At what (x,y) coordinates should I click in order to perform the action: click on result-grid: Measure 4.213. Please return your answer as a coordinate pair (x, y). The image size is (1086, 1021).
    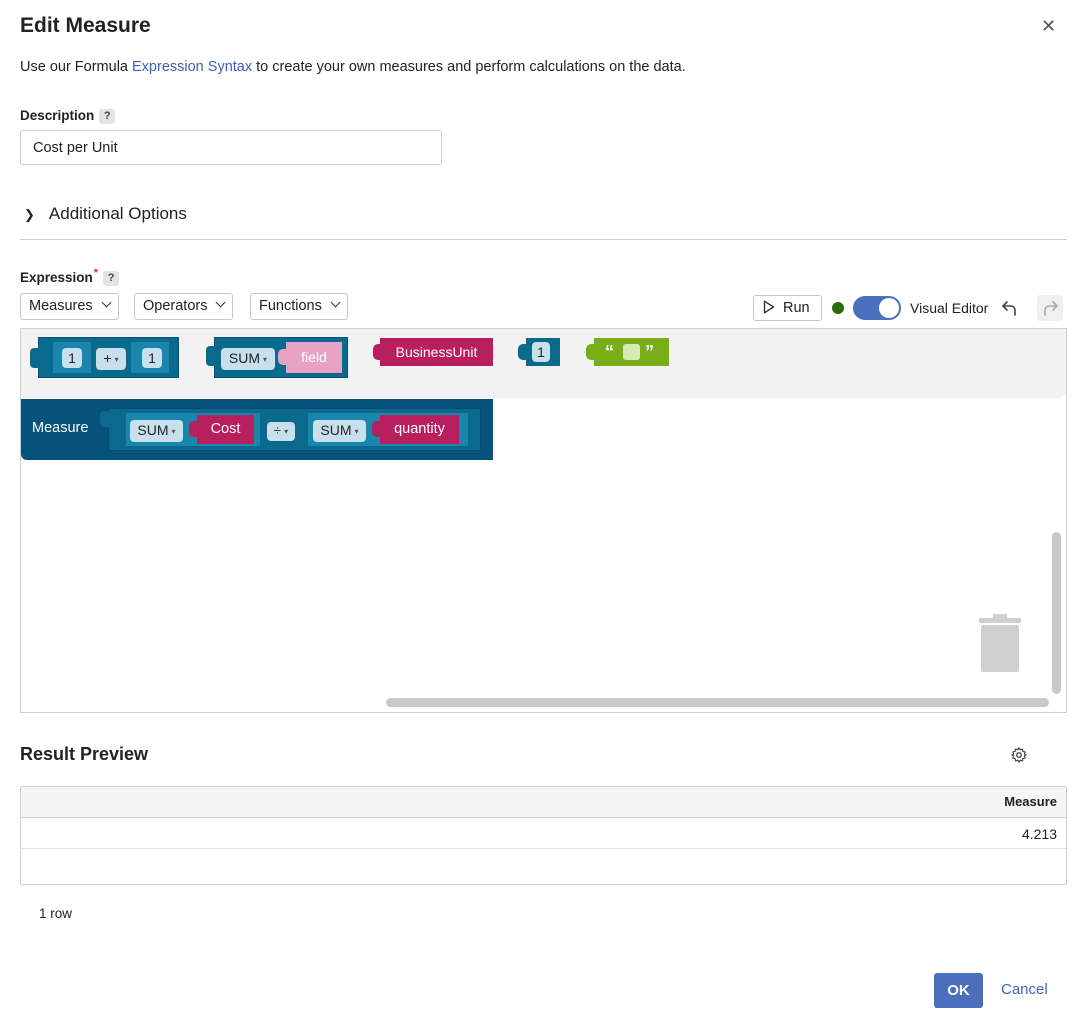
    Looking at the image, I should click on (543, 835).